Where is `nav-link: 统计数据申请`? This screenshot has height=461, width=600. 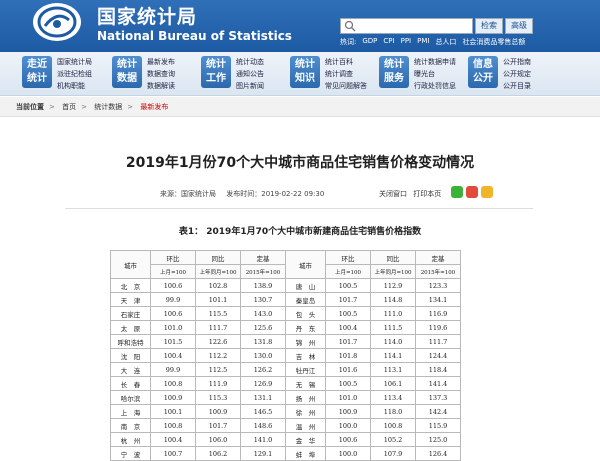
nav-link: 统计数据申请 is located at coordinates (435, 62).